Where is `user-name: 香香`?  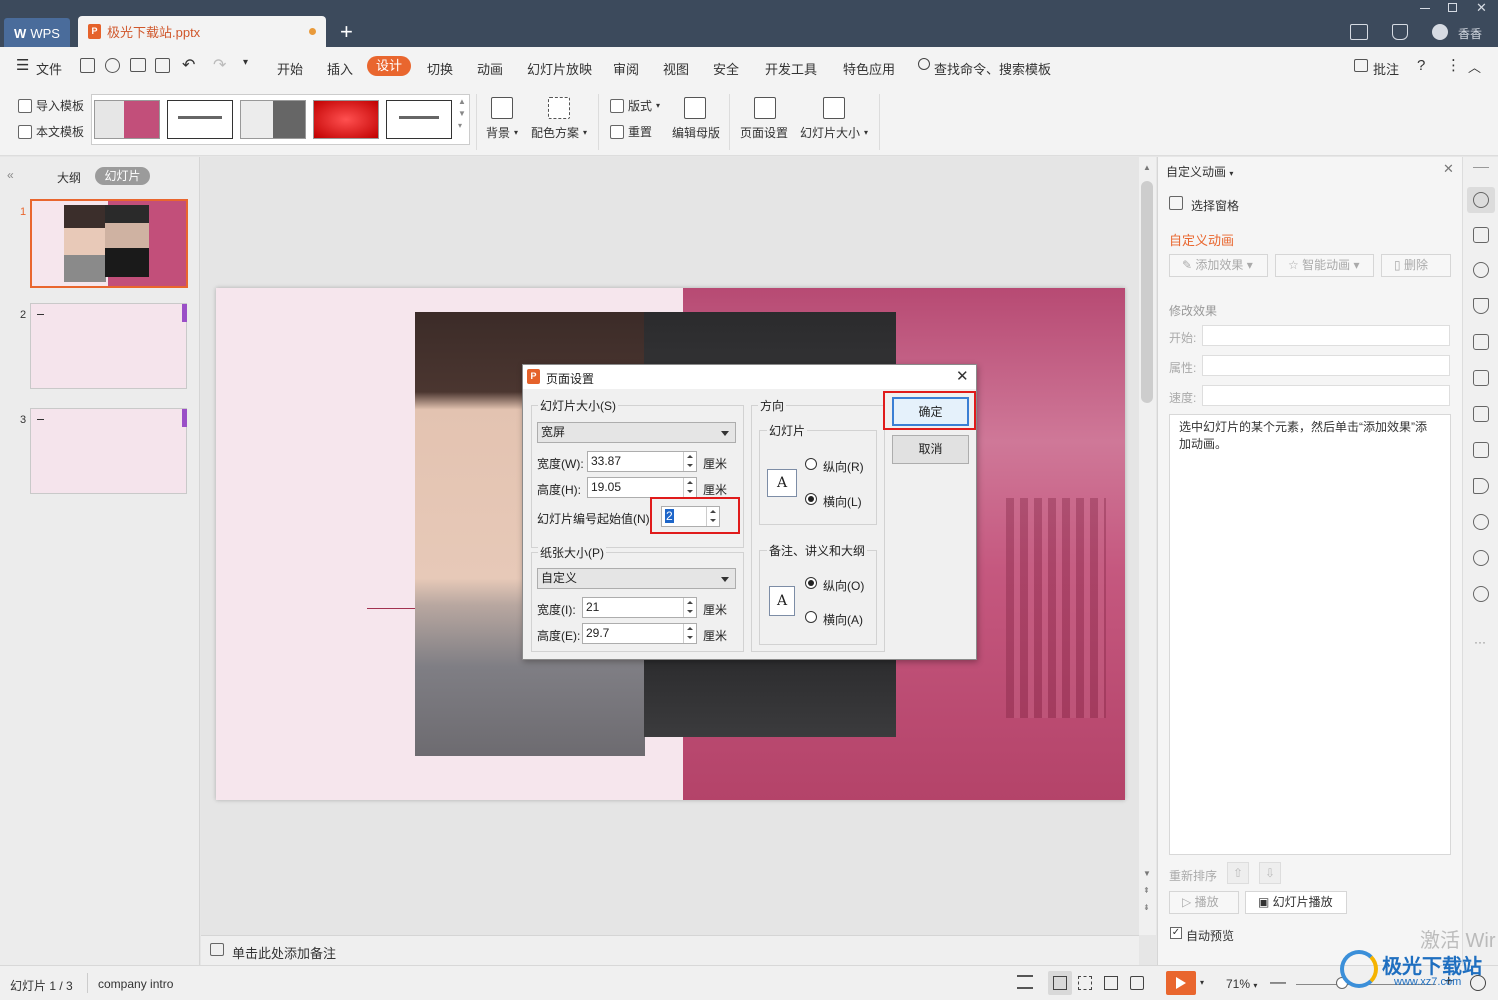
user-name: 香香 is located at coordinates (1470, 33).